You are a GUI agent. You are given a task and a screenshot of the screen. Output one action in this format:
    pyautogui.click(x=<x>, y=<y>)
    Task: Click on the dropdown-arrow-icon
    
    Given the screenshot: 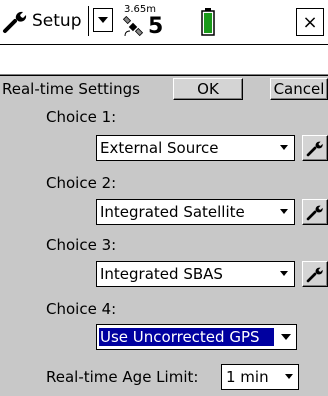 What is the action you would take?
    pyautogui.click(x=103, y=20)
    